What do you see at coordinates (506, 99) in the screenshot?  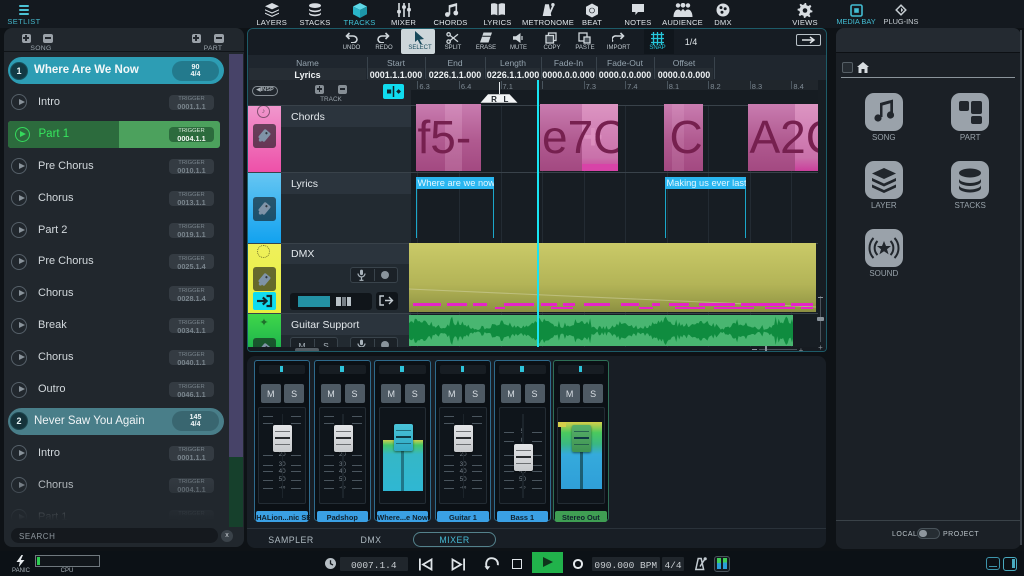 I see `svg-text: L` at bounding box center [506, 99].